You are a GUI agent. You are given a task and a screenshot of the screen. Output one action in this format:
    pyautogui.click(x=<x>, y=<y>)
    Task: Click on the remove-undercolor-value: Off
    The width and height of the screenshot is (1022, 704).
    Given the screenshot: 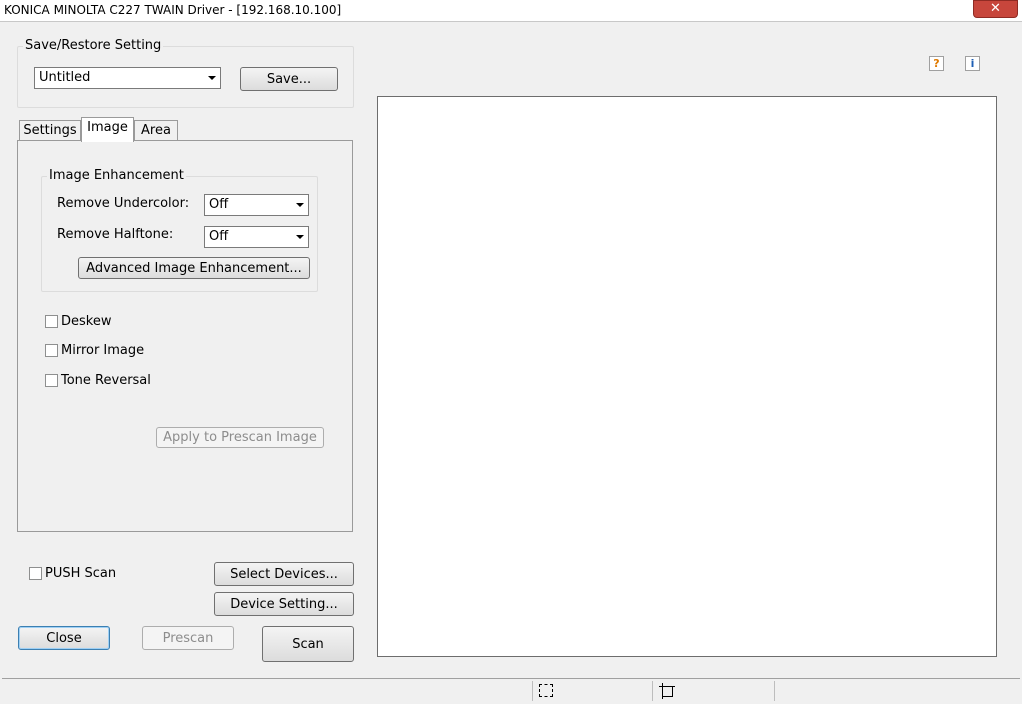 What is the action you would take?
    pyautogui.click(x=219, y=204)
    